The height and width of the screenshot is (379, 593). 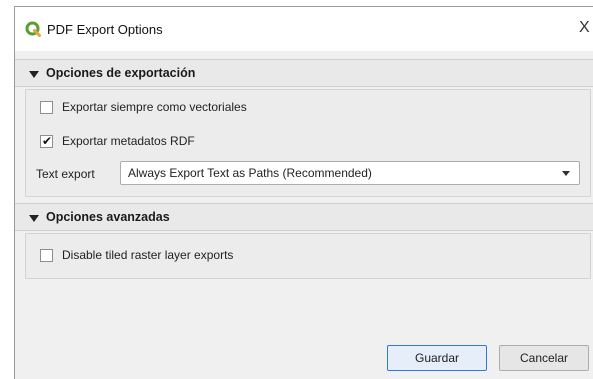 I want to click on disable-tiled-label: Disable tiled raster layer exports, so click(x=147, y=255).